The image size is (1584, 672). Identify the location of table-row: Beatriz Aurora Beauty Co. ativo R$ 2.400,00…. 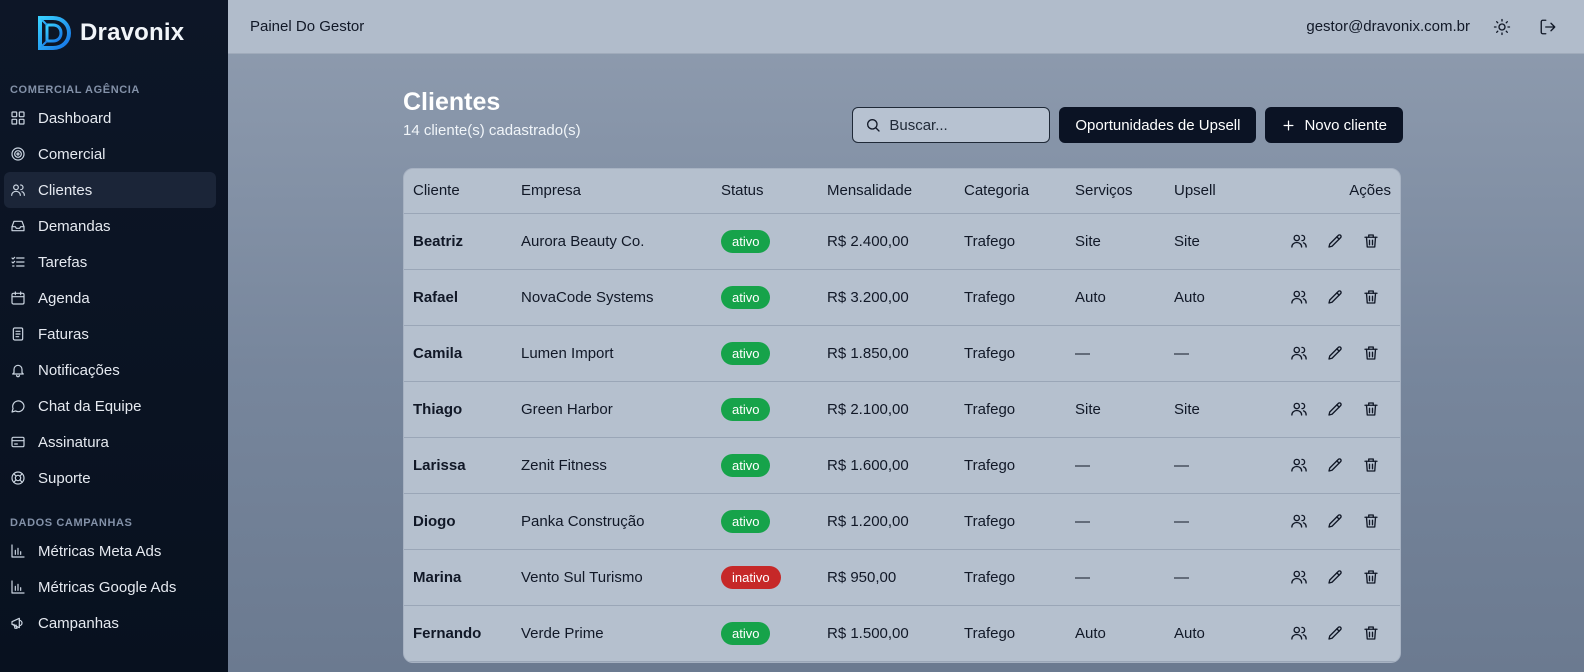
(902, 241).